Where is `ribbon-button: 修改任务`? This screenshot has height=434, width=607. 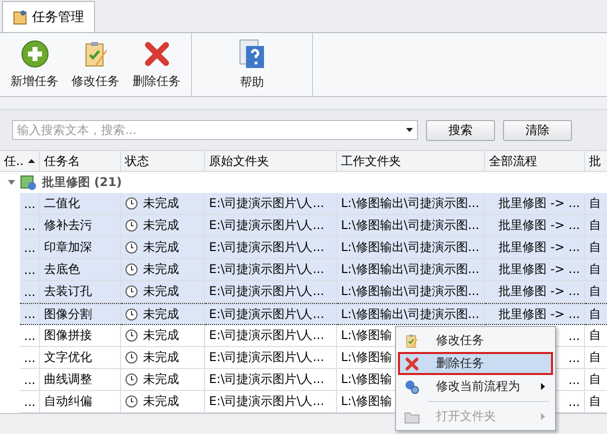 ribbon-button: 修改任务 is located at coordinates (95, 64).